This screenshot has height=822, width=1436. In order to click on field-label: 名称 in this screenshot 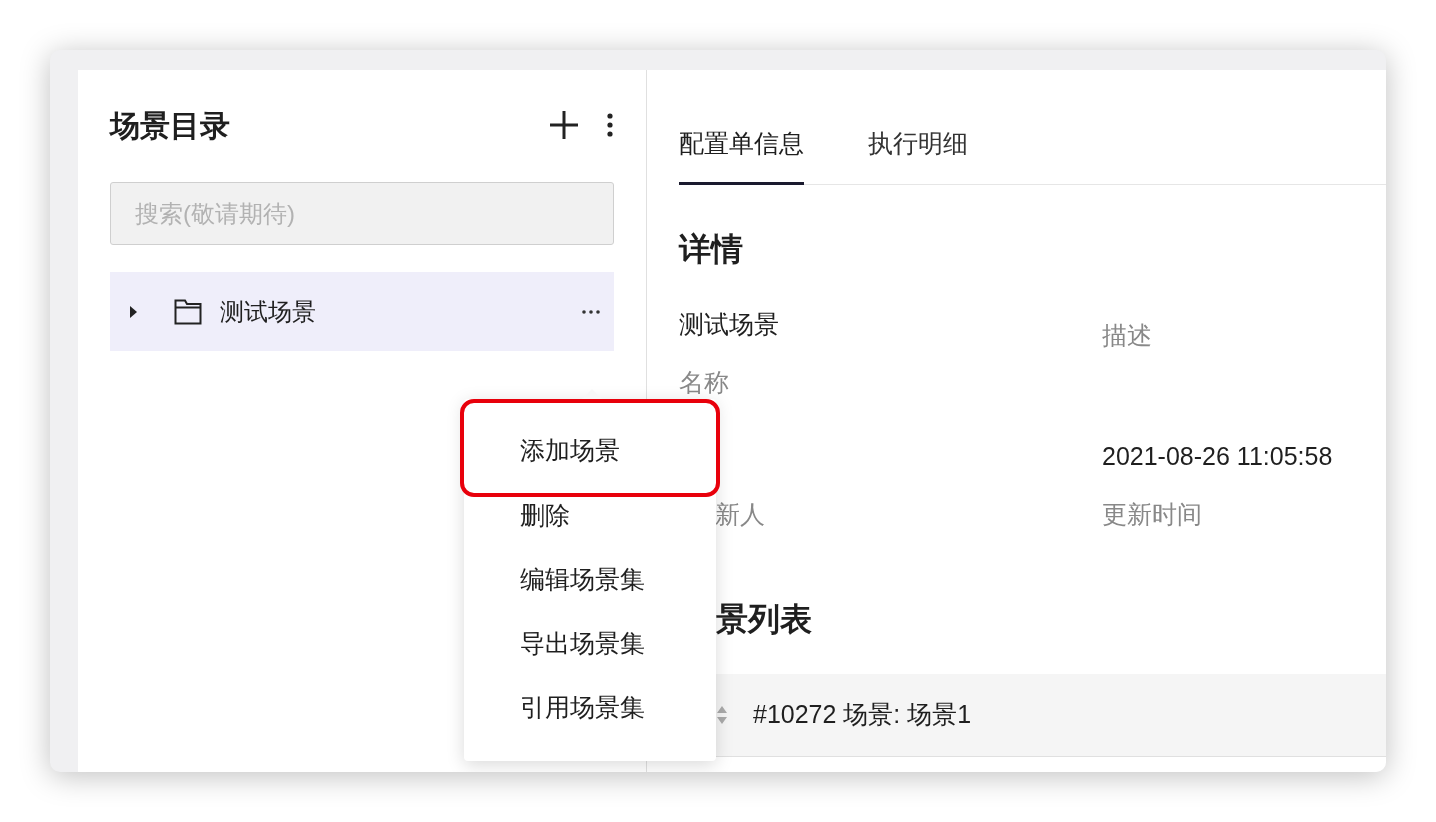, I will do `click(704, 382)`.